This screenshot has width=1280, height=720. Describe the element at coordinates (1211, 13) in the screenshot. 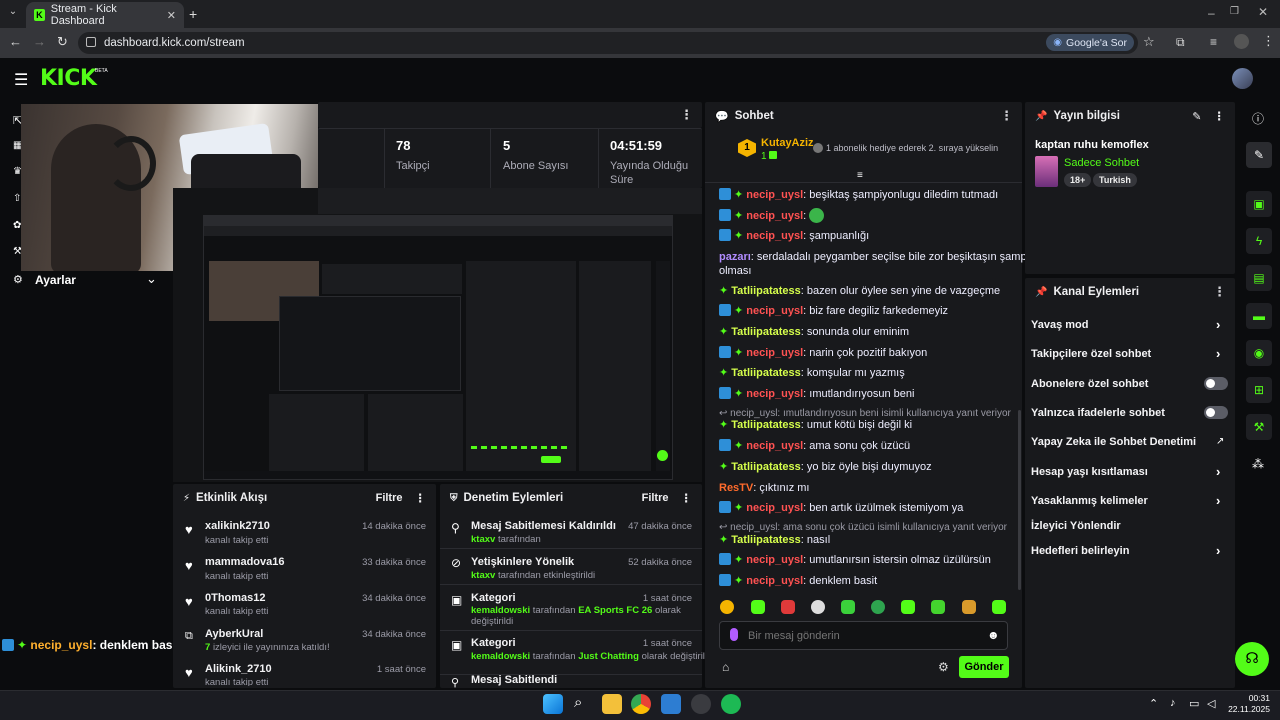

I see `minimize-icon: –` at that location.